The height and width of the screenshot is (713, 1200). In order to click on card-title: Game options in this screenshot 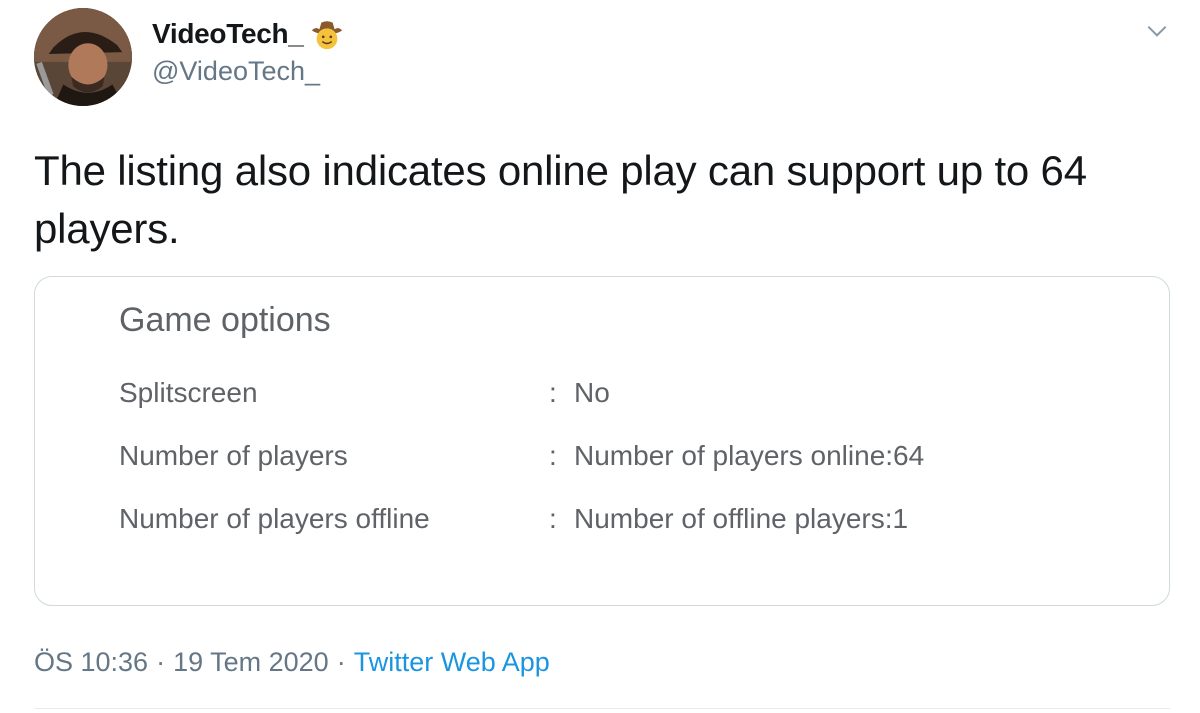, I will do `click(225, 320)`.